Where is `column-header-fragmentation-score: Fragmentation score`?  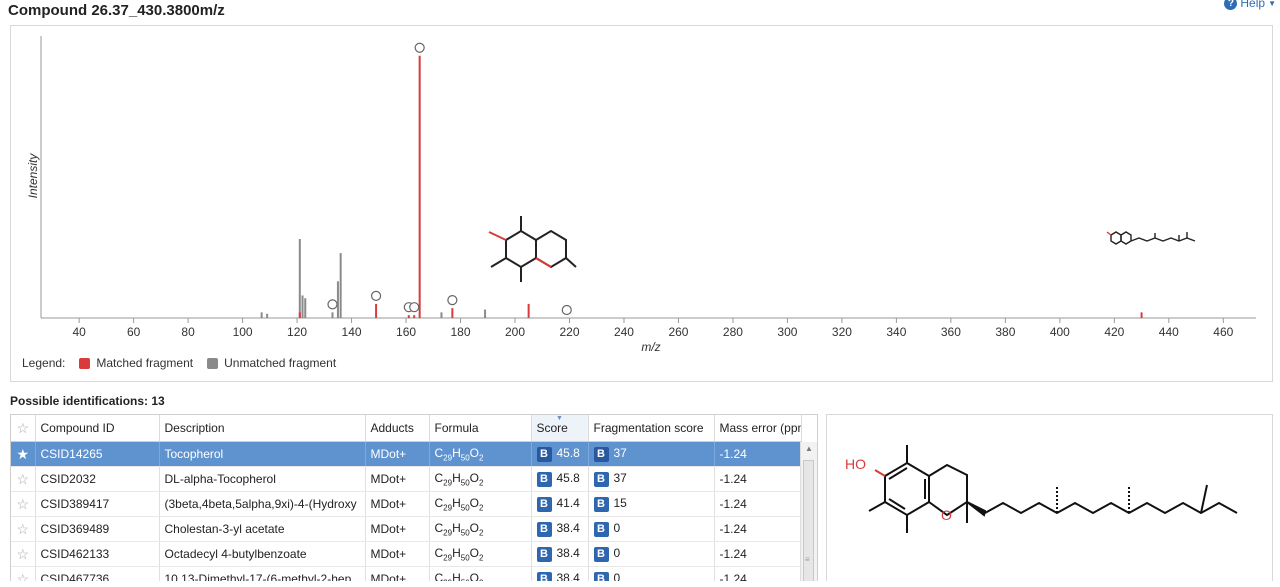 column-header-fragmentation-score: Fragmentation score is located at coordinates (651, 428).